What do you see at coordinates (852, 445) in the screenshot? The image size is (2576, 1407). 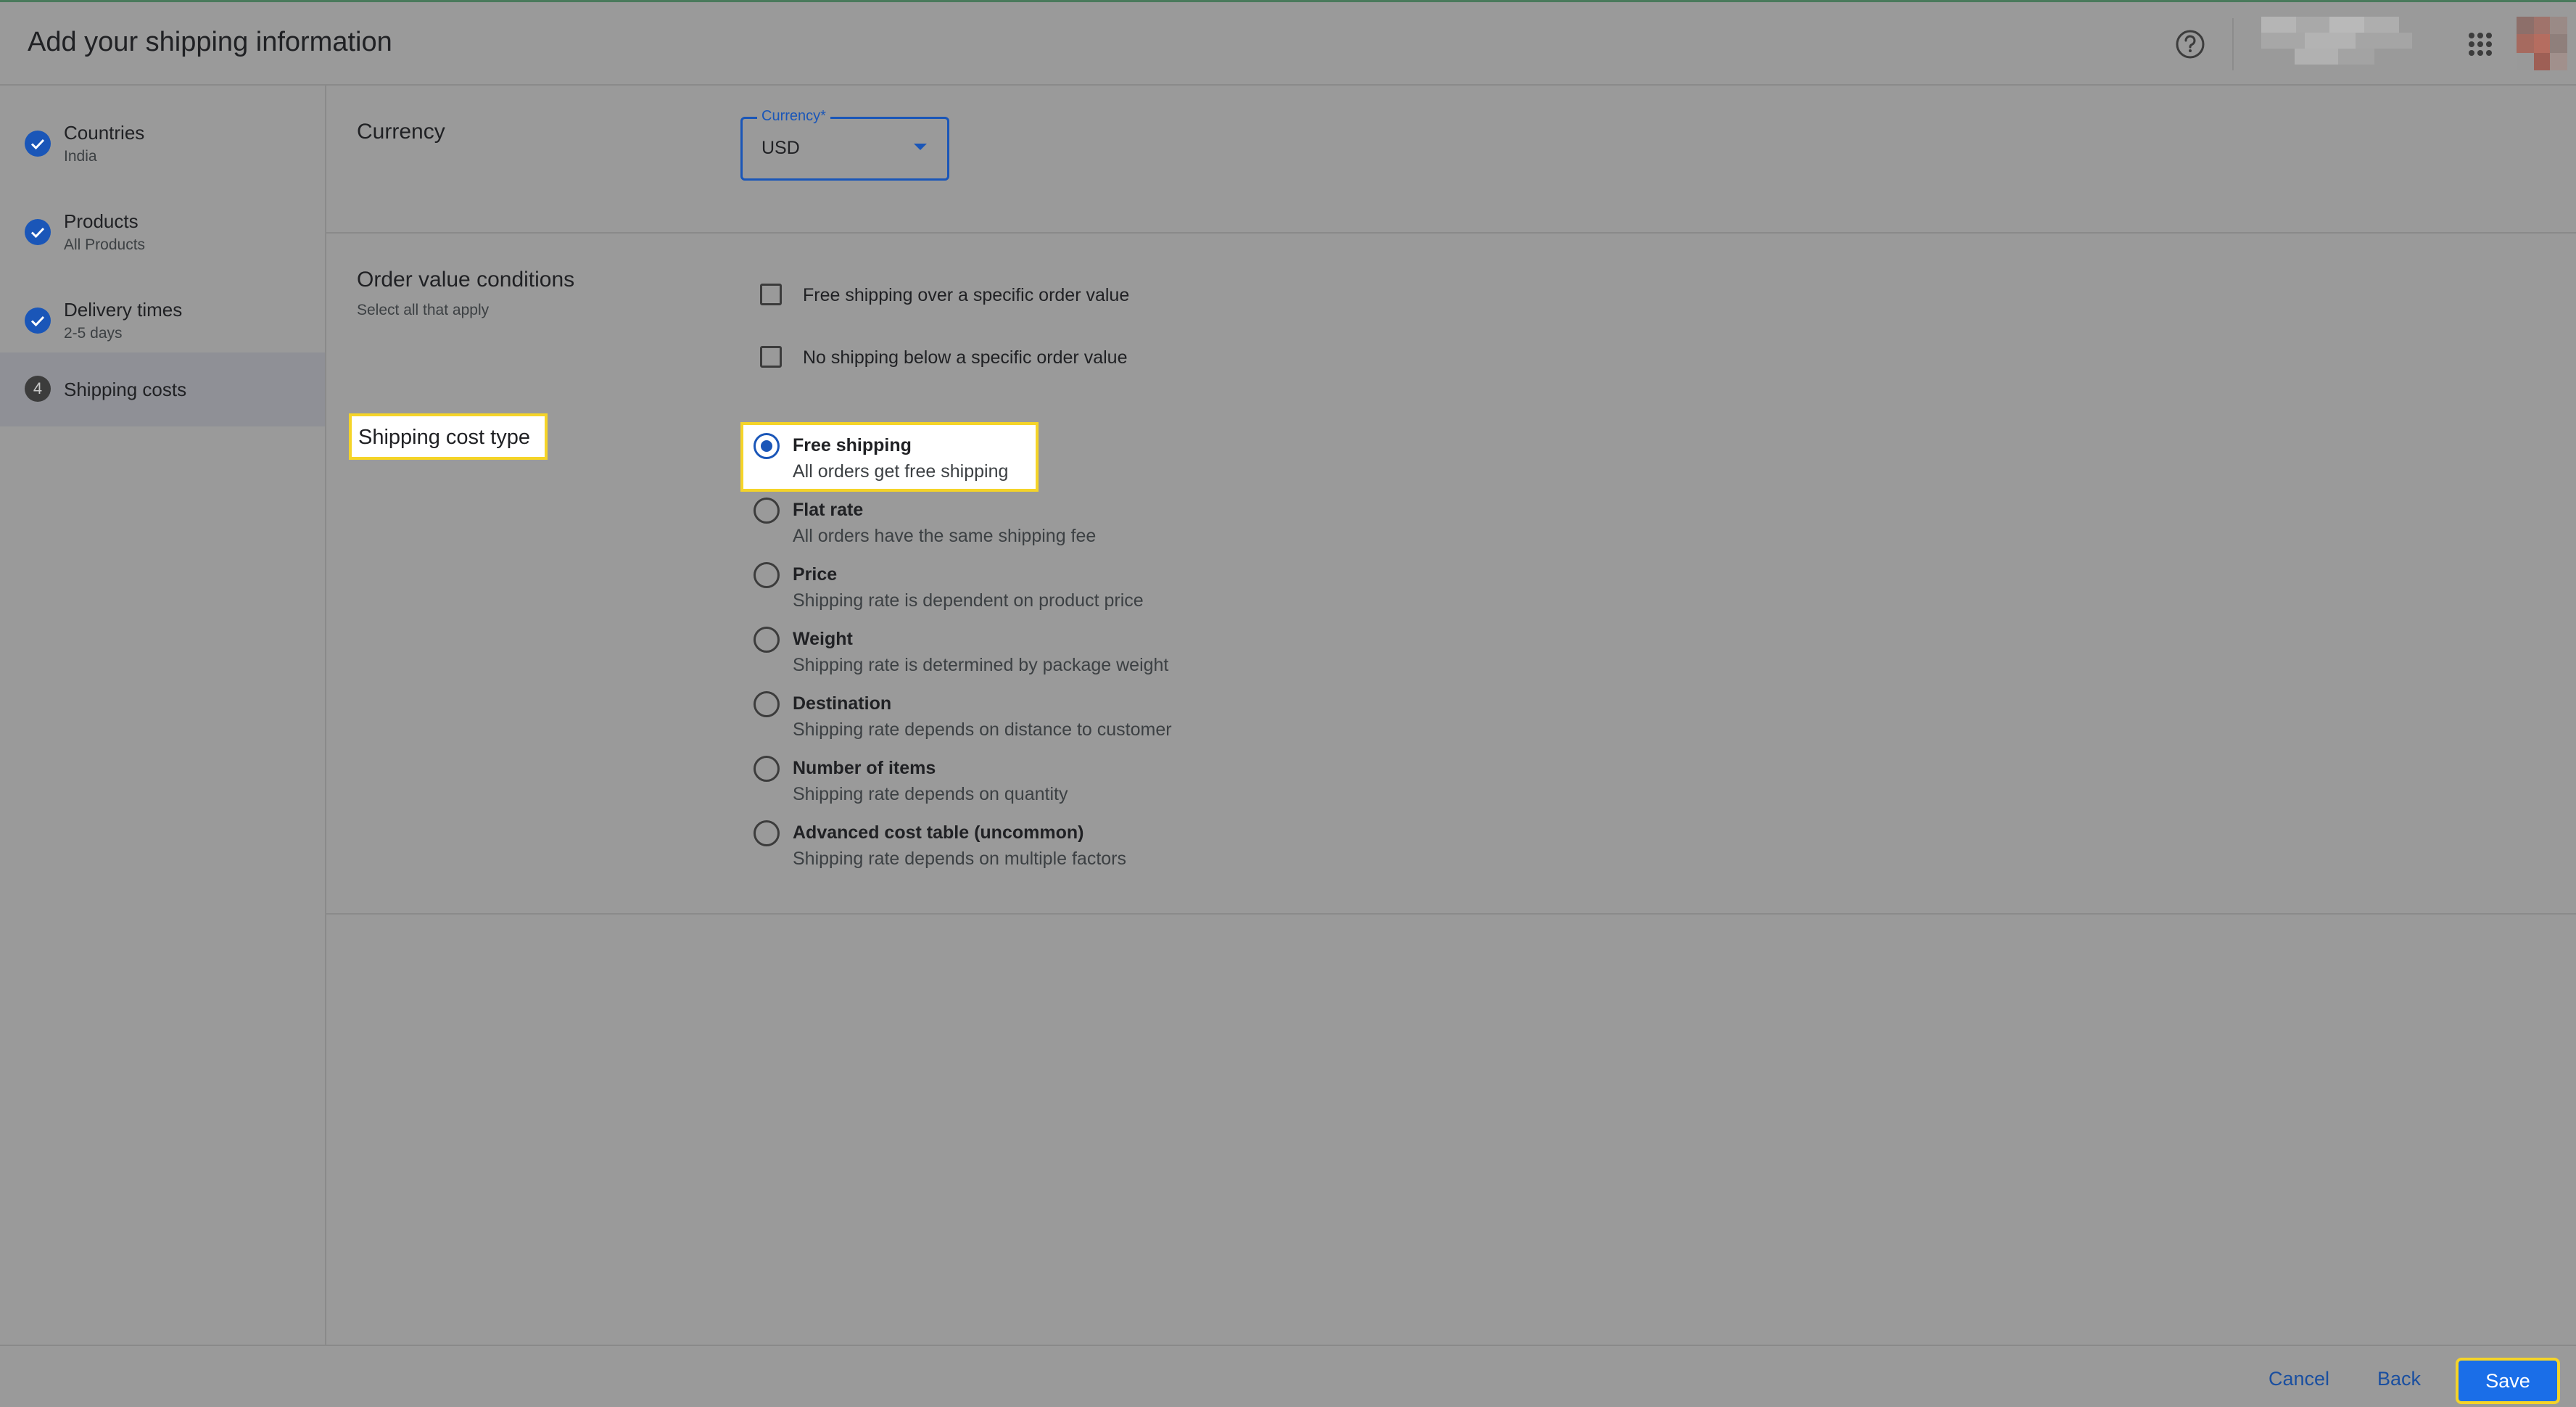 I see `radio-title: Free shipping` at bounding box center [852, 445].